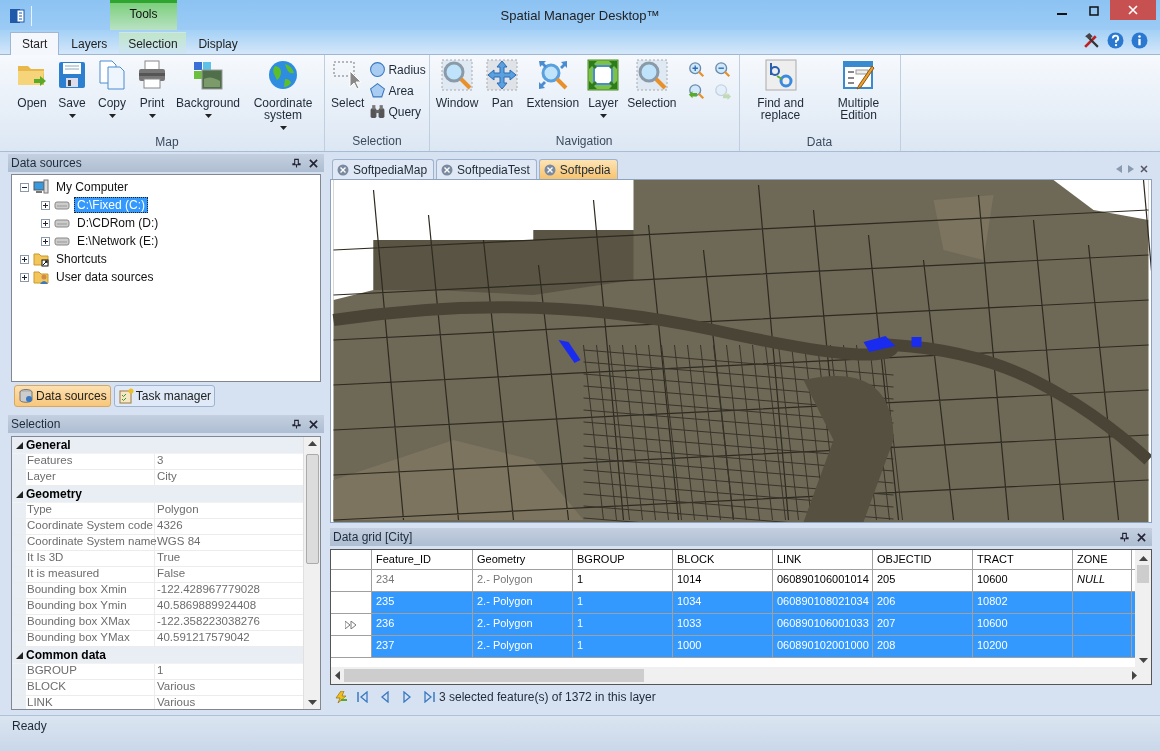  What do you see at coordinates (696, 70) in the screenshot?
I see `zoom-in-icon` at bounding box center [696, 70].